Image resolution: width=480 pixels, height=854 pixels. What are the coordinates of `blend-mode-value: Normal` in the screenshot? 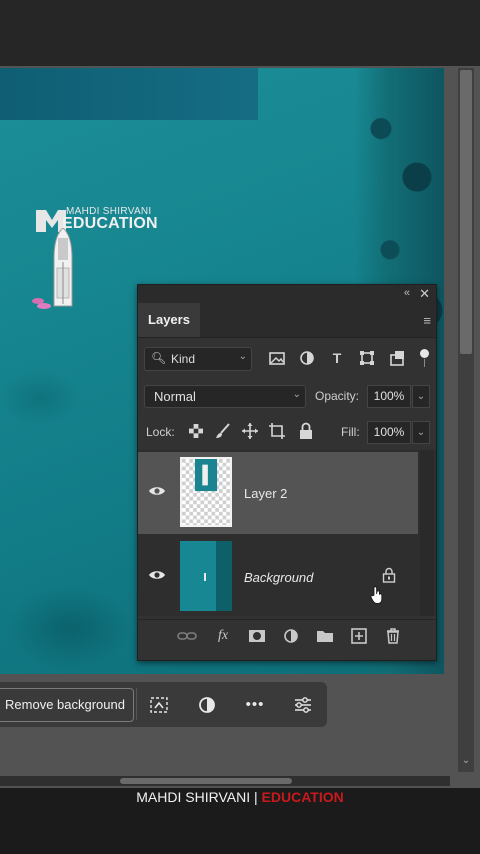 It's located at (175, 396).